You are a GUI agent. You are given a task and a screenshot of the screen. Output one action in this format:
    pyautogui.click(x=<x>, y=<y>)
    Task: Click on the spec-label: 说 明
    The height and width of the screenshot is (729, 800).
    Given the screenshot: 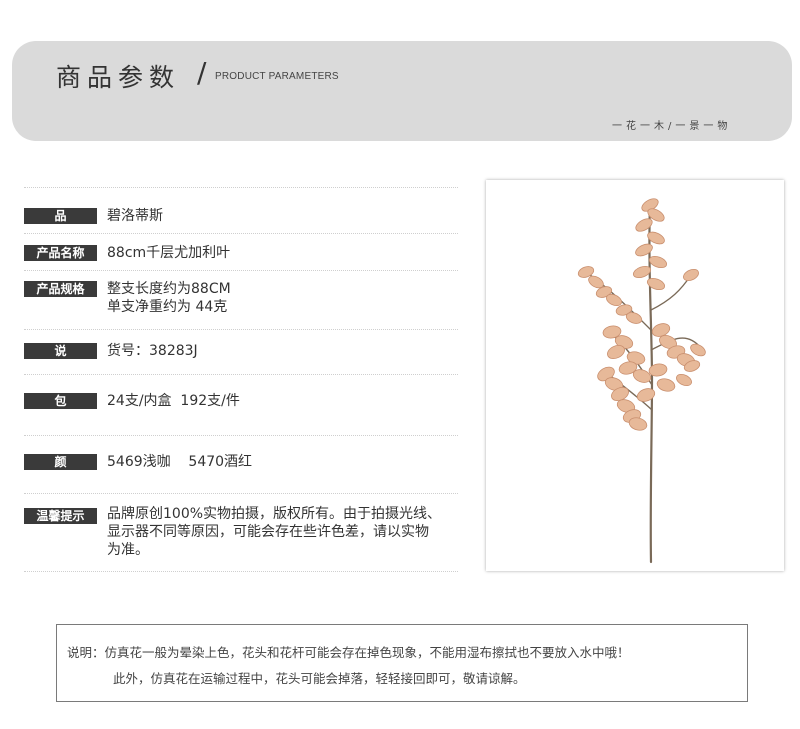 What is the action you would take?
    pyautogui.click(x=60, y=358)
    